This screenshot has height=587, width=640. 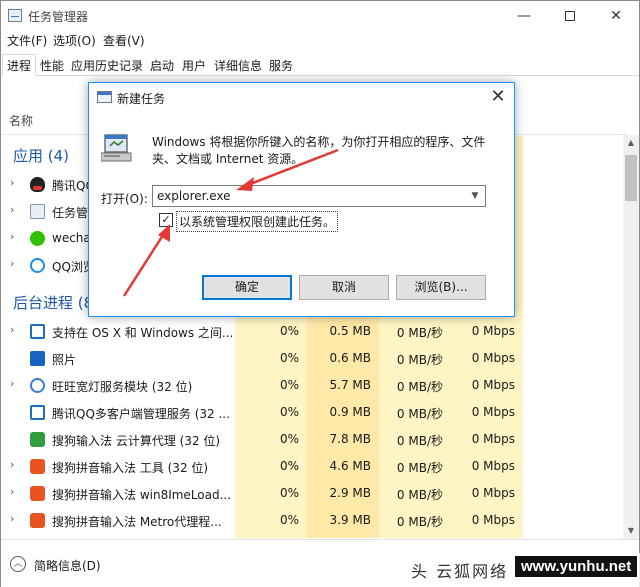 I want to click on run-window-icon, so click(x=104, y=97).